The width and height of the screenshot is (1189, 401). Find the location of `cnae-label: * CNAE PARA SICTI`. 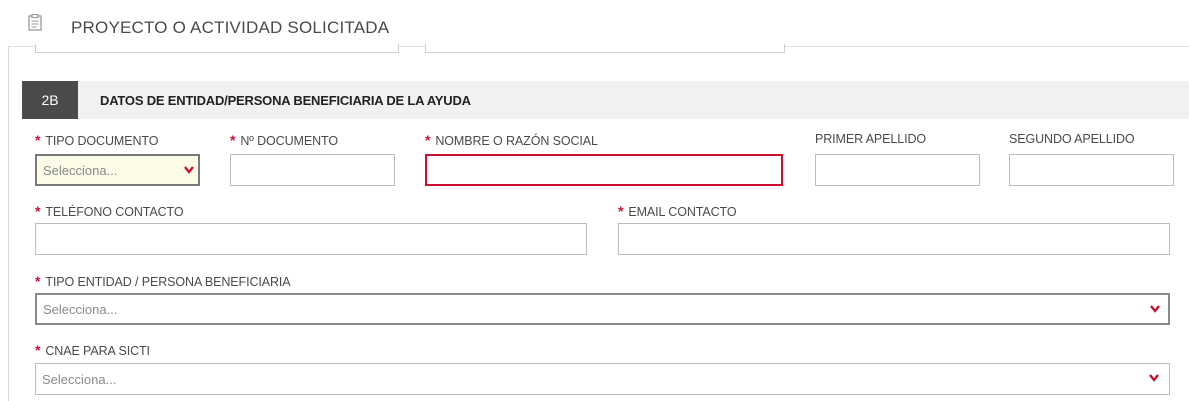

cnae-label: * CNAE PARA SICTI is located at coordinates (92, 350).